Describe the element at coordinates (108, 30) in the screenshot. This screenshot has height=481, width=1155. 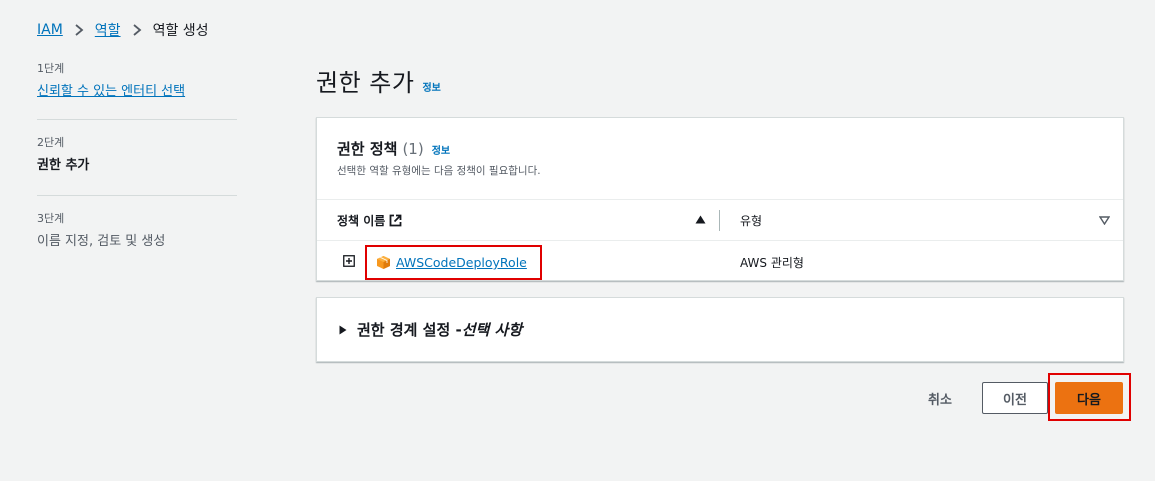
I see `breadcrumb-roles: 역할` at that location.